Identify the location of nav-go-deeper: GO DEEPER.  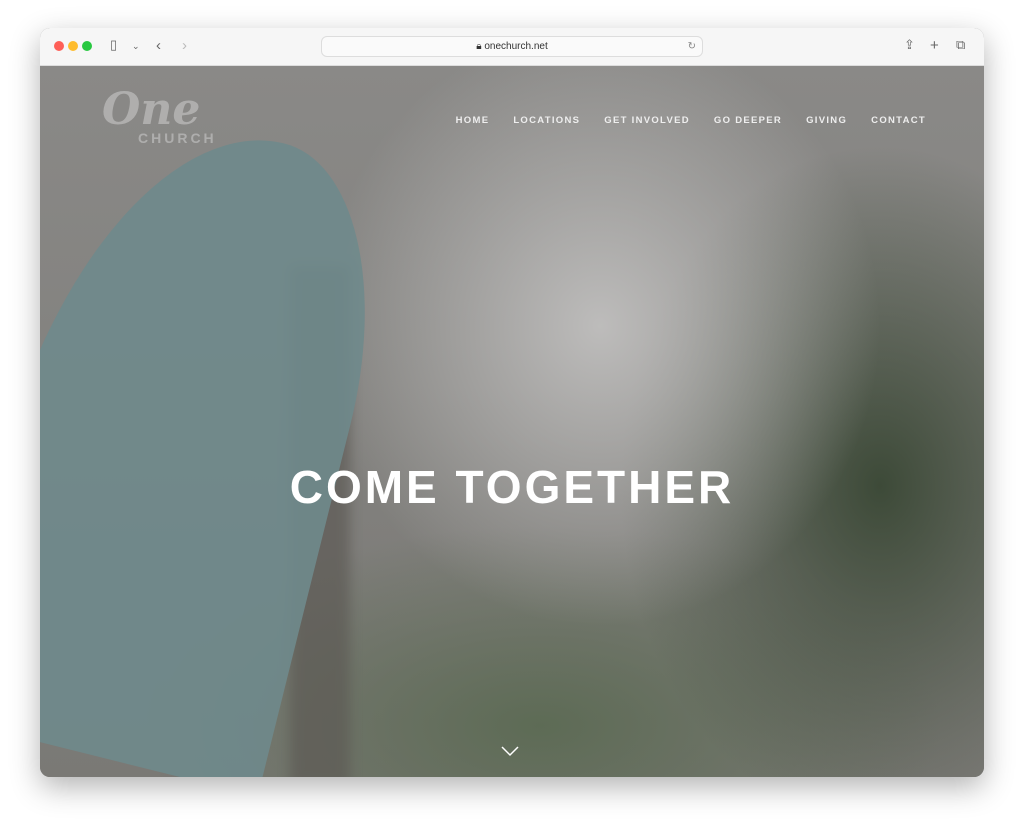
(748, 120).